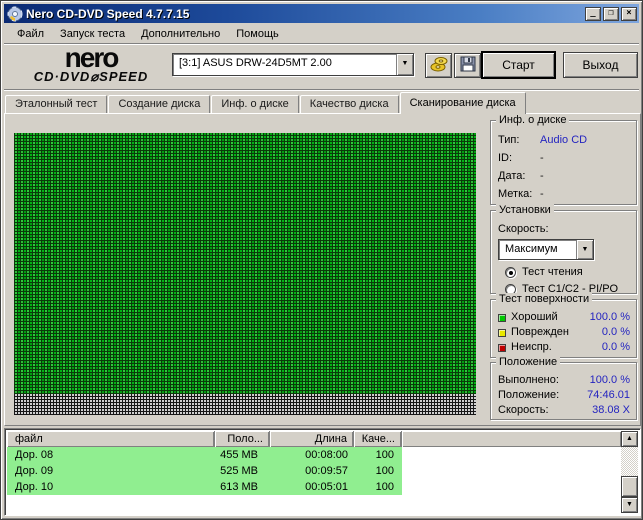  I want to click on table-row: Дор. 10 613 MB 00:05:01 100, so click(314, 487).